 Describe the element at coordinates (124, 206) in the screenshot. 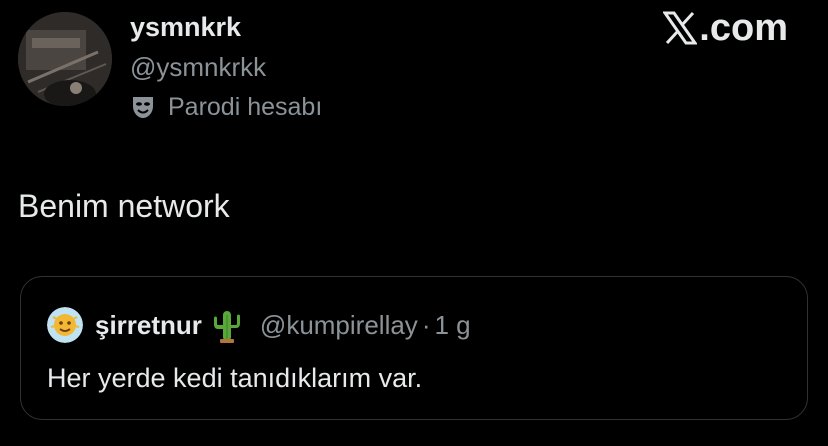

I see `tweet-text: Benim network` at that location.